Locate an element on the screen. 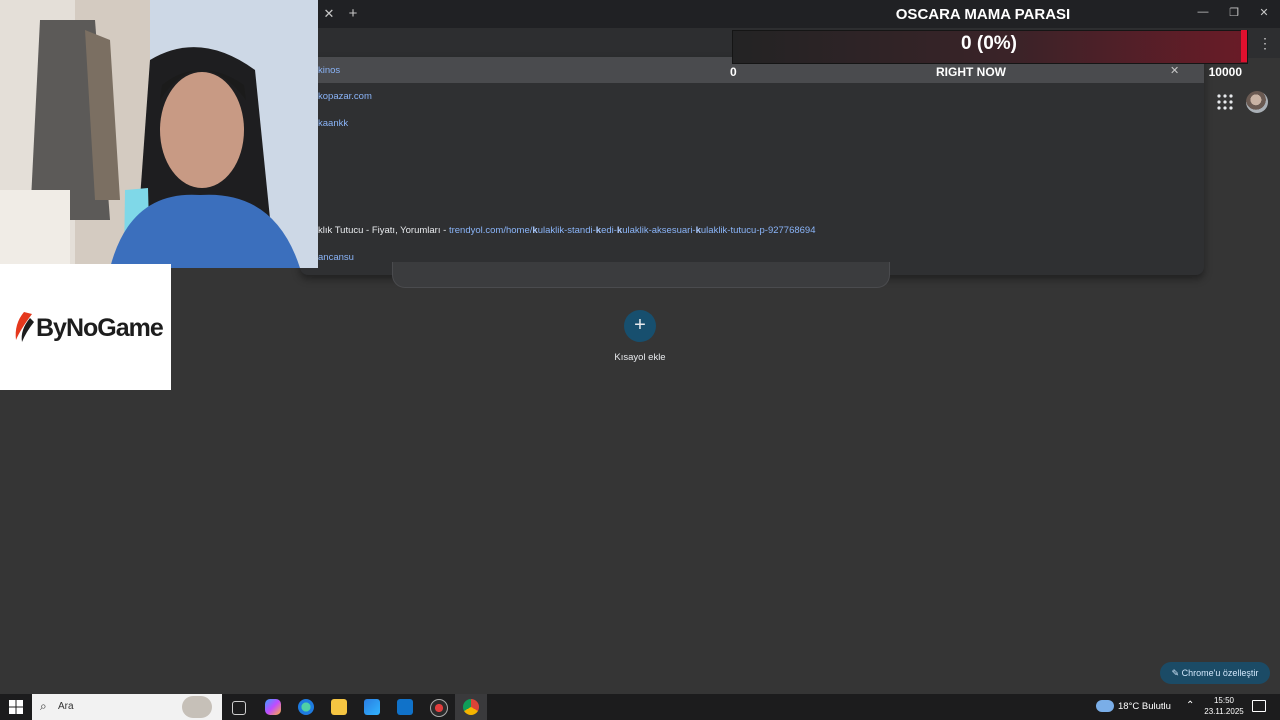 This screenshot has height=720, width=1280. webcam-overlay is located at coordinates (159, 134).